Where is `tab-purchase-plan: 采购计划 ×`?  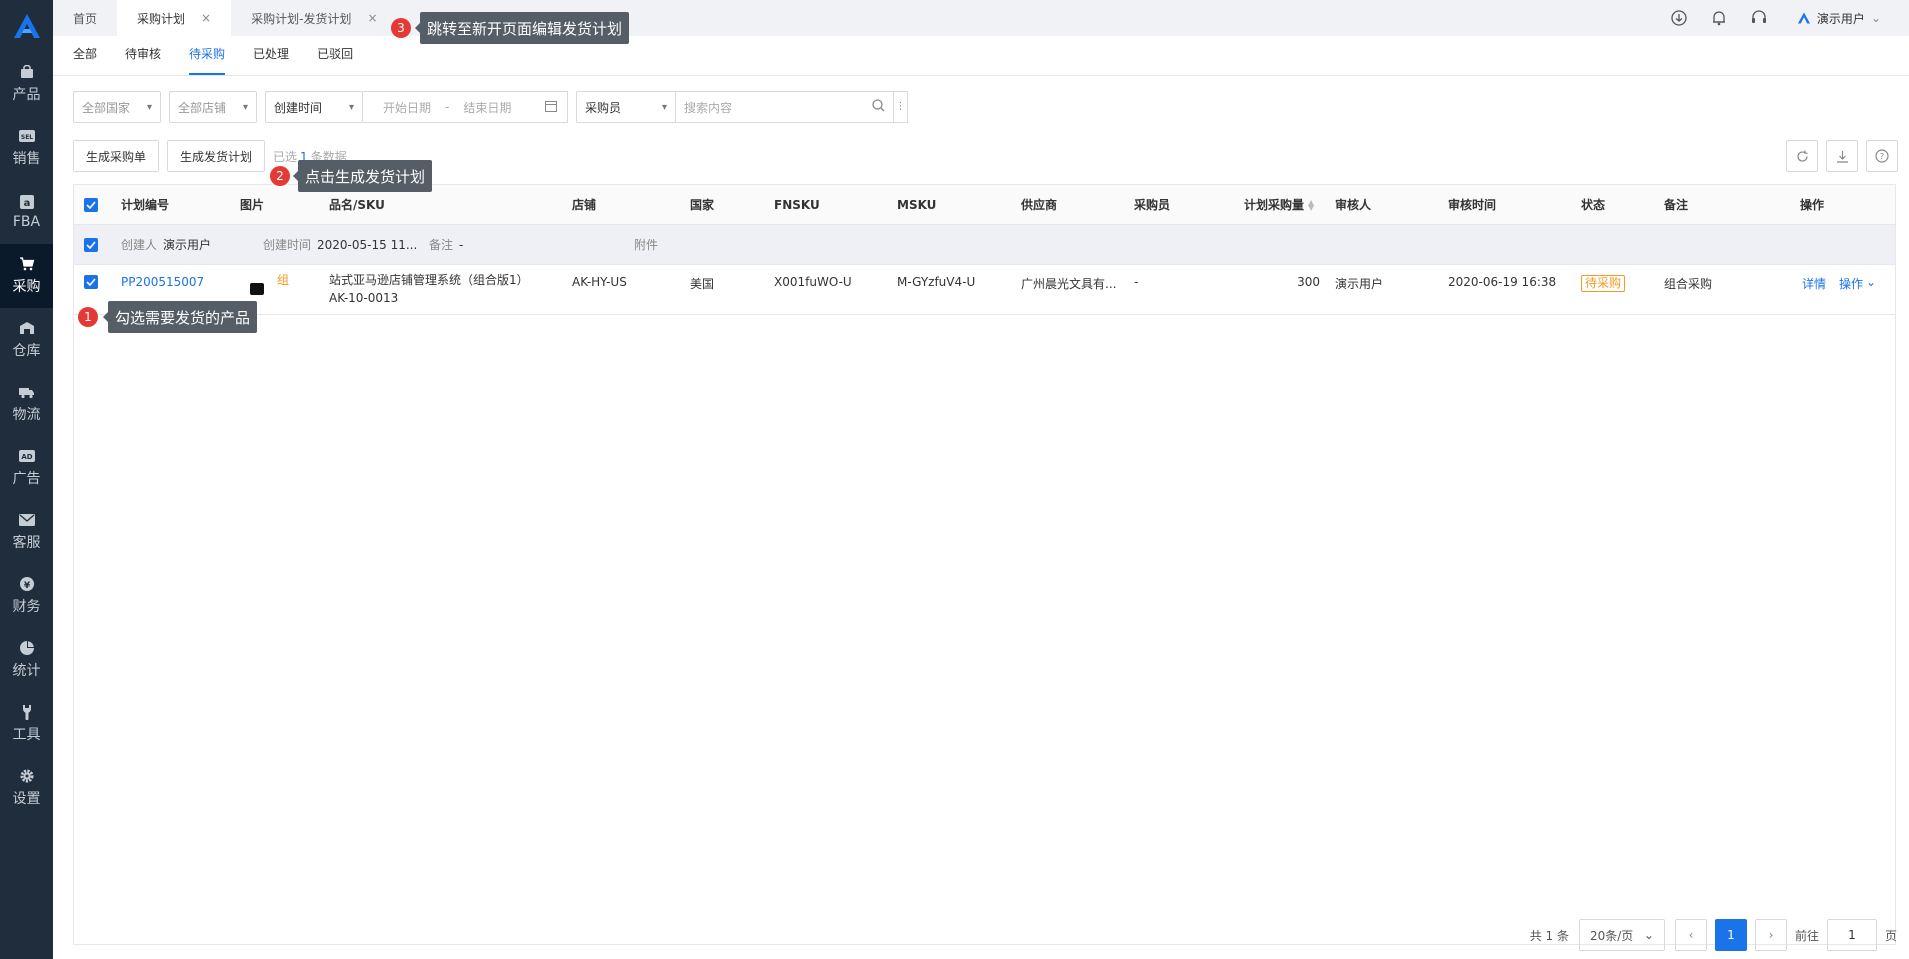 tab-purchase-plan: 采购计划 × is located at coordinates (174, 18).